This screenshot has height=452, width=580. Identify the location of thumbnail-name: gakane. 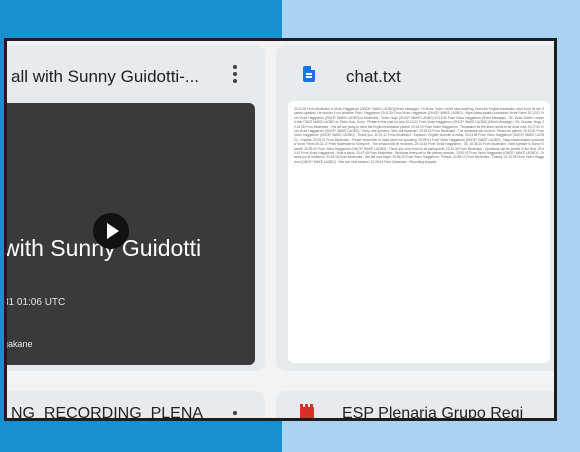
(18, 344).